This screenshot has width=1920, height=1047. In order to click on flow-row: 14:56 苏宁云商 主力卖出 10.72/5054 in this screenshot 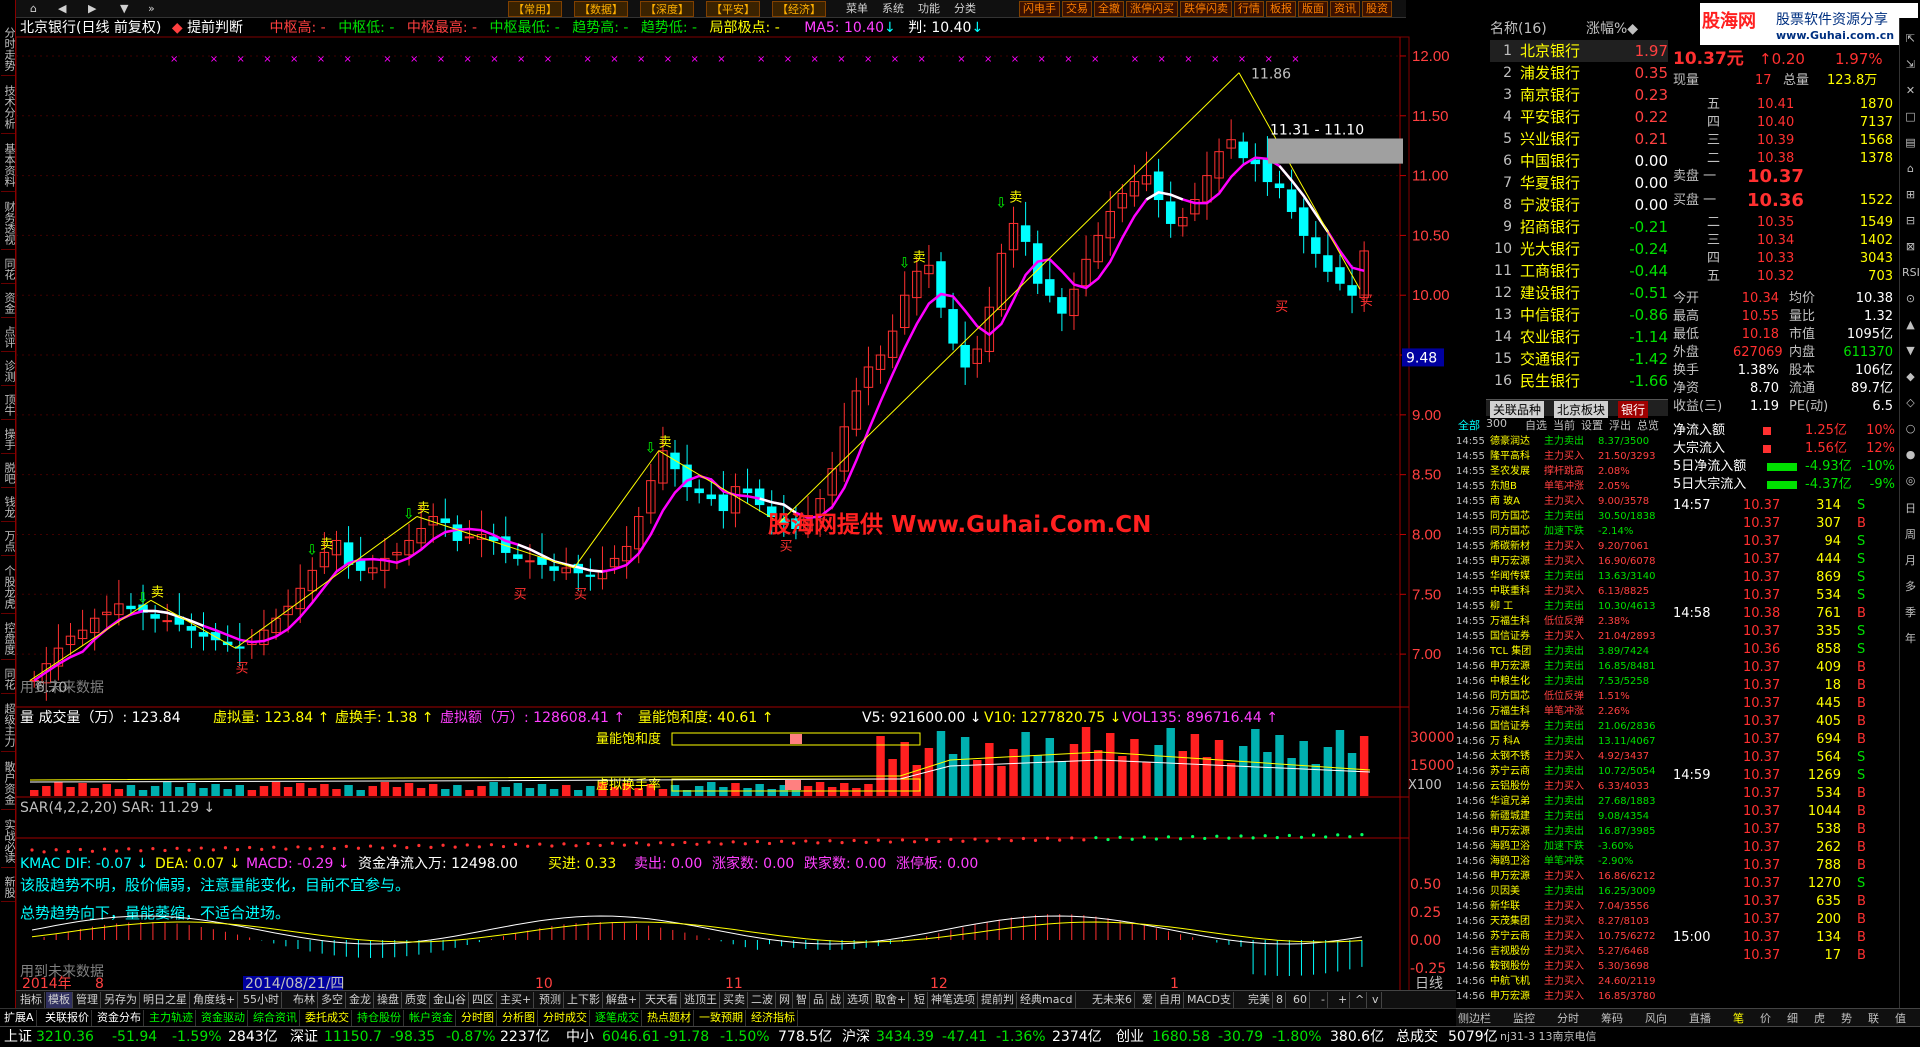, I will do `click(1561, 771)`.